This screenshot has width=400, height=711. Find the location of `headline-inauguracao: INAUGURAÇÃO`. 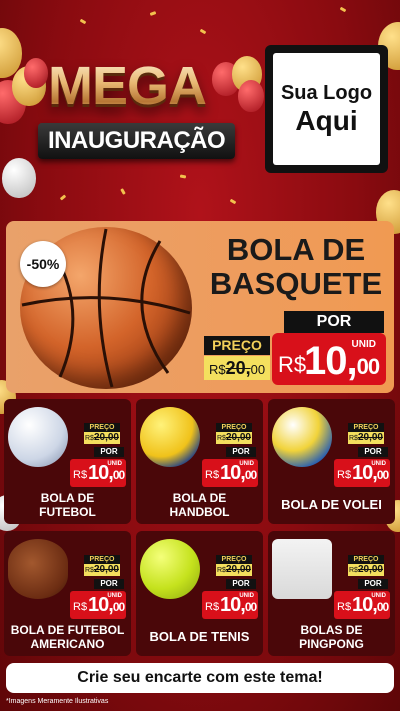

headline-inauguracao: INAUGURAÇÃO is located at coordinates (137, 141).